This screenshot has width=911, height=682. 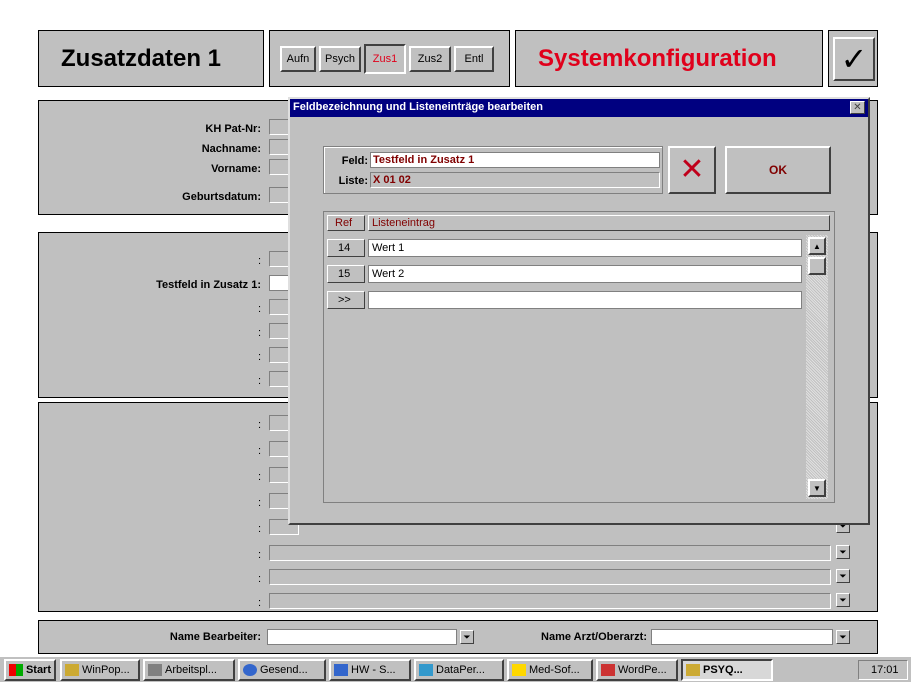 I want to click on feld-value: Testfeld in Zusatz 1, so click(x=424, y=160).